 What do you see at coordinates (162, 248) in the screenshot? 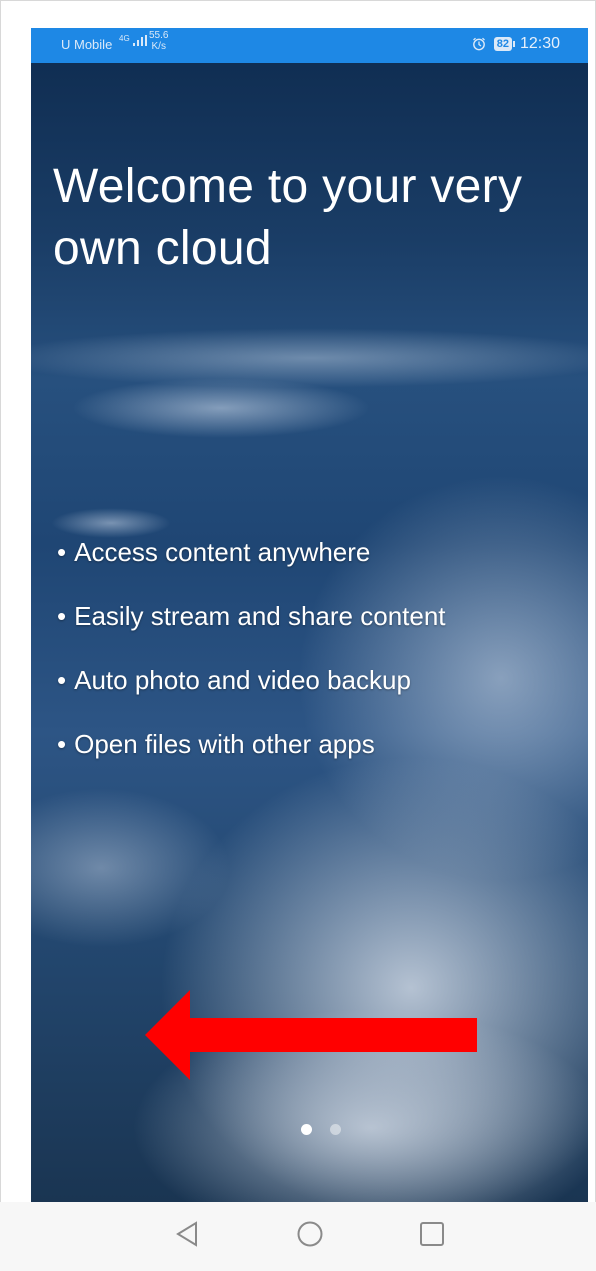
I see `welcome-title-line2: own cloud` at bounding box center [162, 248].